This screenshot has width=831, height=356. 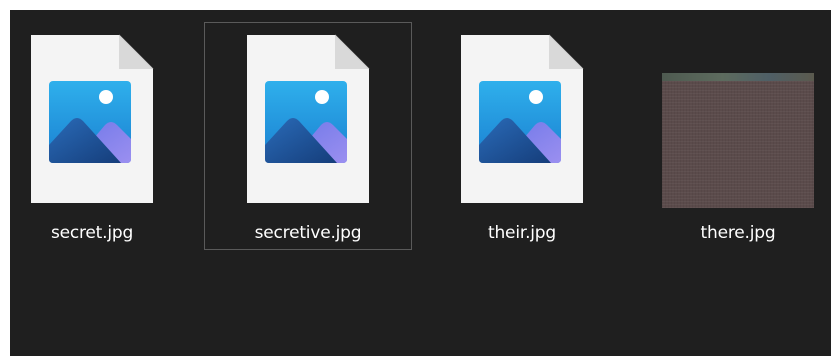 What do you see at coordinates (738, 140) in the screenshot?
I see `image-thumbnail` at bounding box center [738, 140].